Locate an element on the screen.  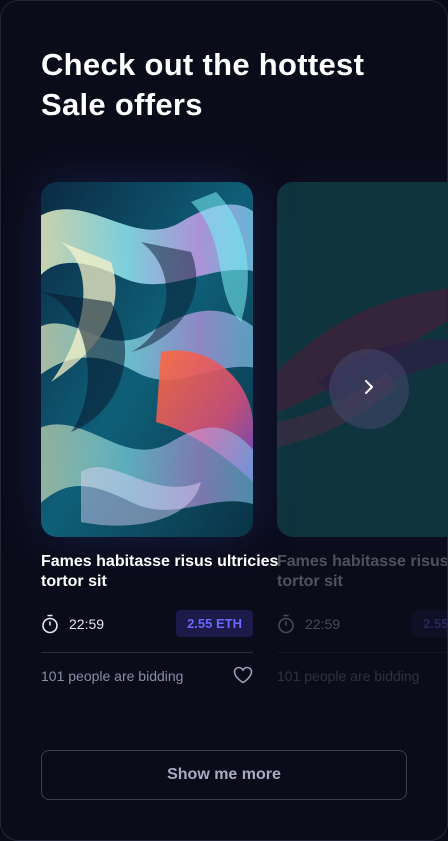
carousel-next-button is located at coordinates (369, 389).